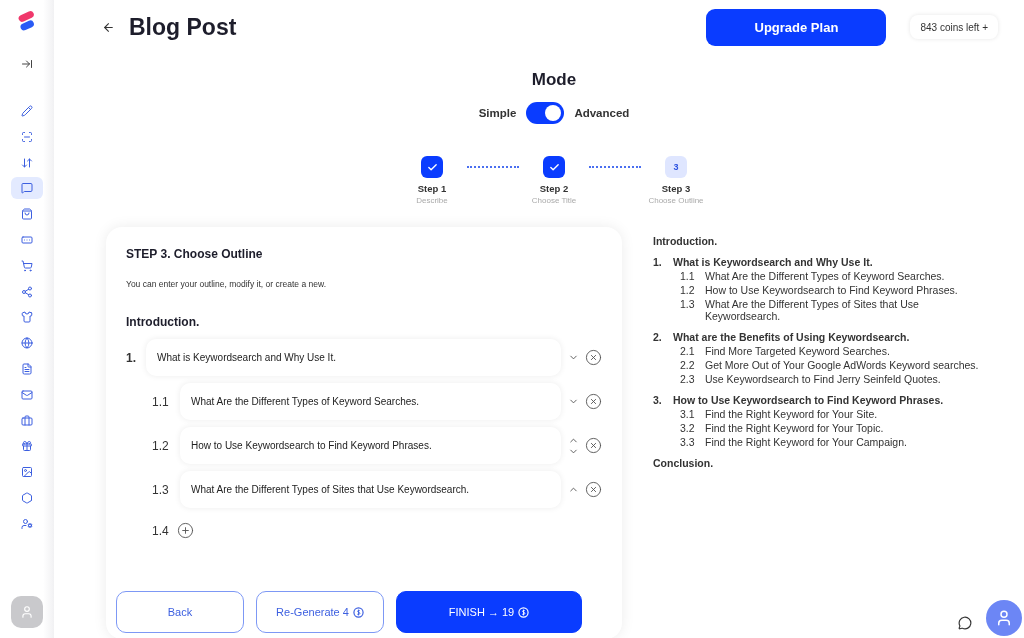  Describe the element at coordinates (794, 428) in the screenshot. I see `subsection-title: Find the Right Keyword for Your Topic.` at that location.